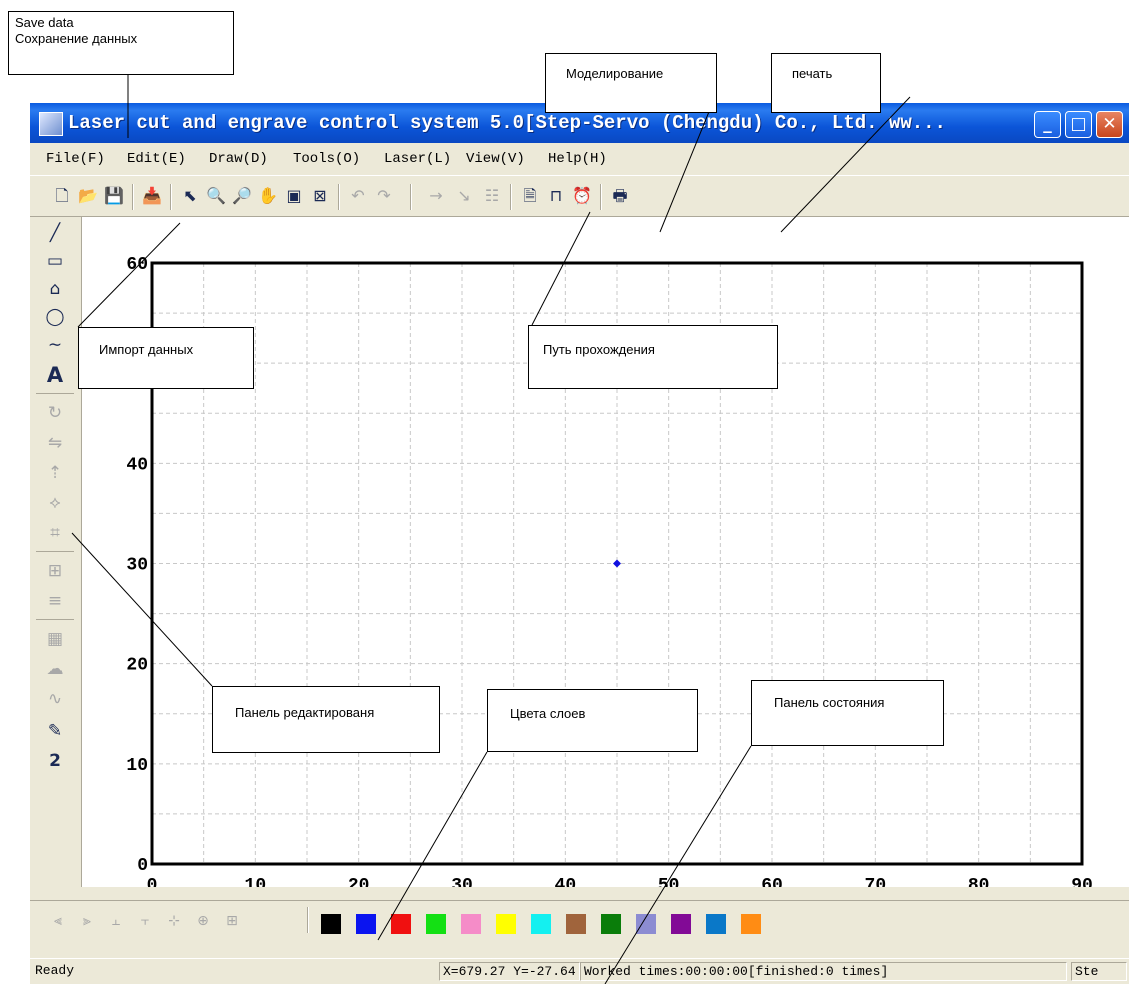  What do you see at coordinates (847, 713) in the screenshot?
I see `callout-status-panel: Панель состояния` at bounding box center [847, 713].